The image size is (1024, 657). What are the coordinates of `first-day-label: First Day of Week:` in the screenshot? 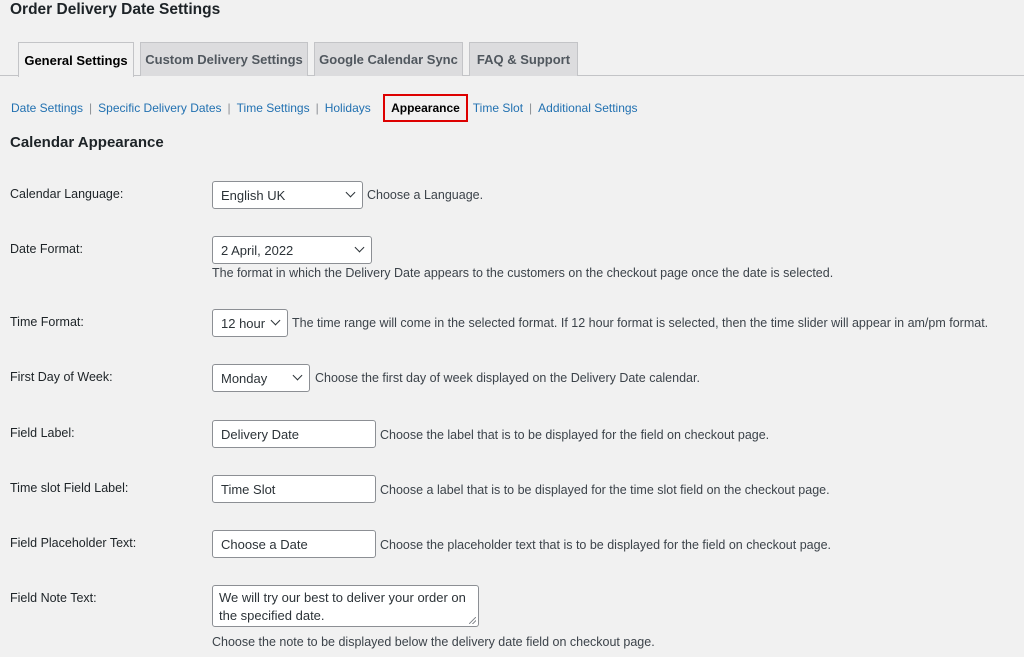 It's located at (61, 377).